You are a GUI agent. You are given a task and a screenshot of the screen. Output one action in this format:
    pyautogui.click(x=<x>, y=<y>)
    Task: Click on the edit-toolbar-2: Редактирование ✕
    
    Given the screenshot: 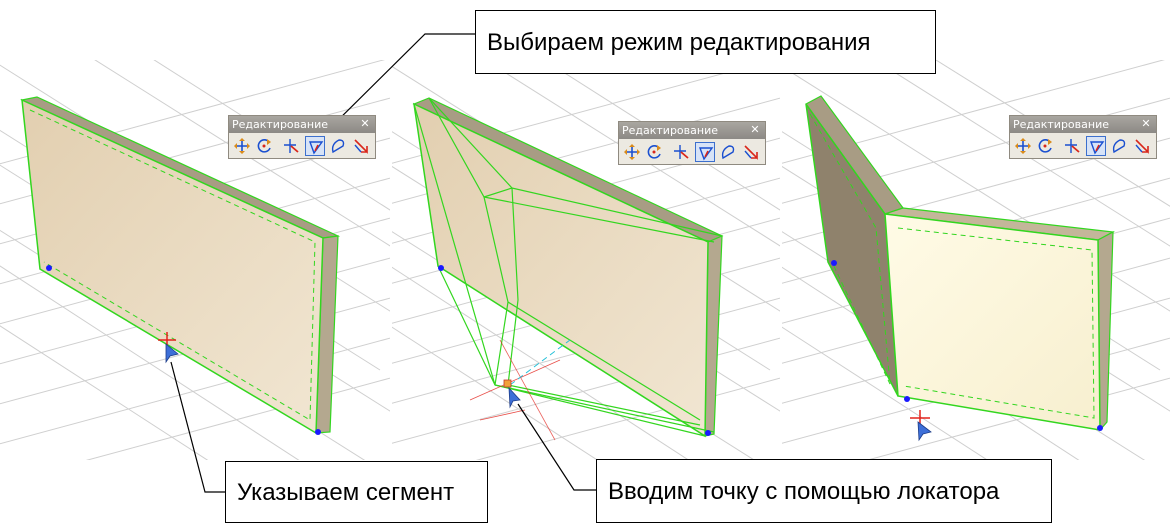 What is the action you would take?
    pyautogui.click(x=692, y=143)
    